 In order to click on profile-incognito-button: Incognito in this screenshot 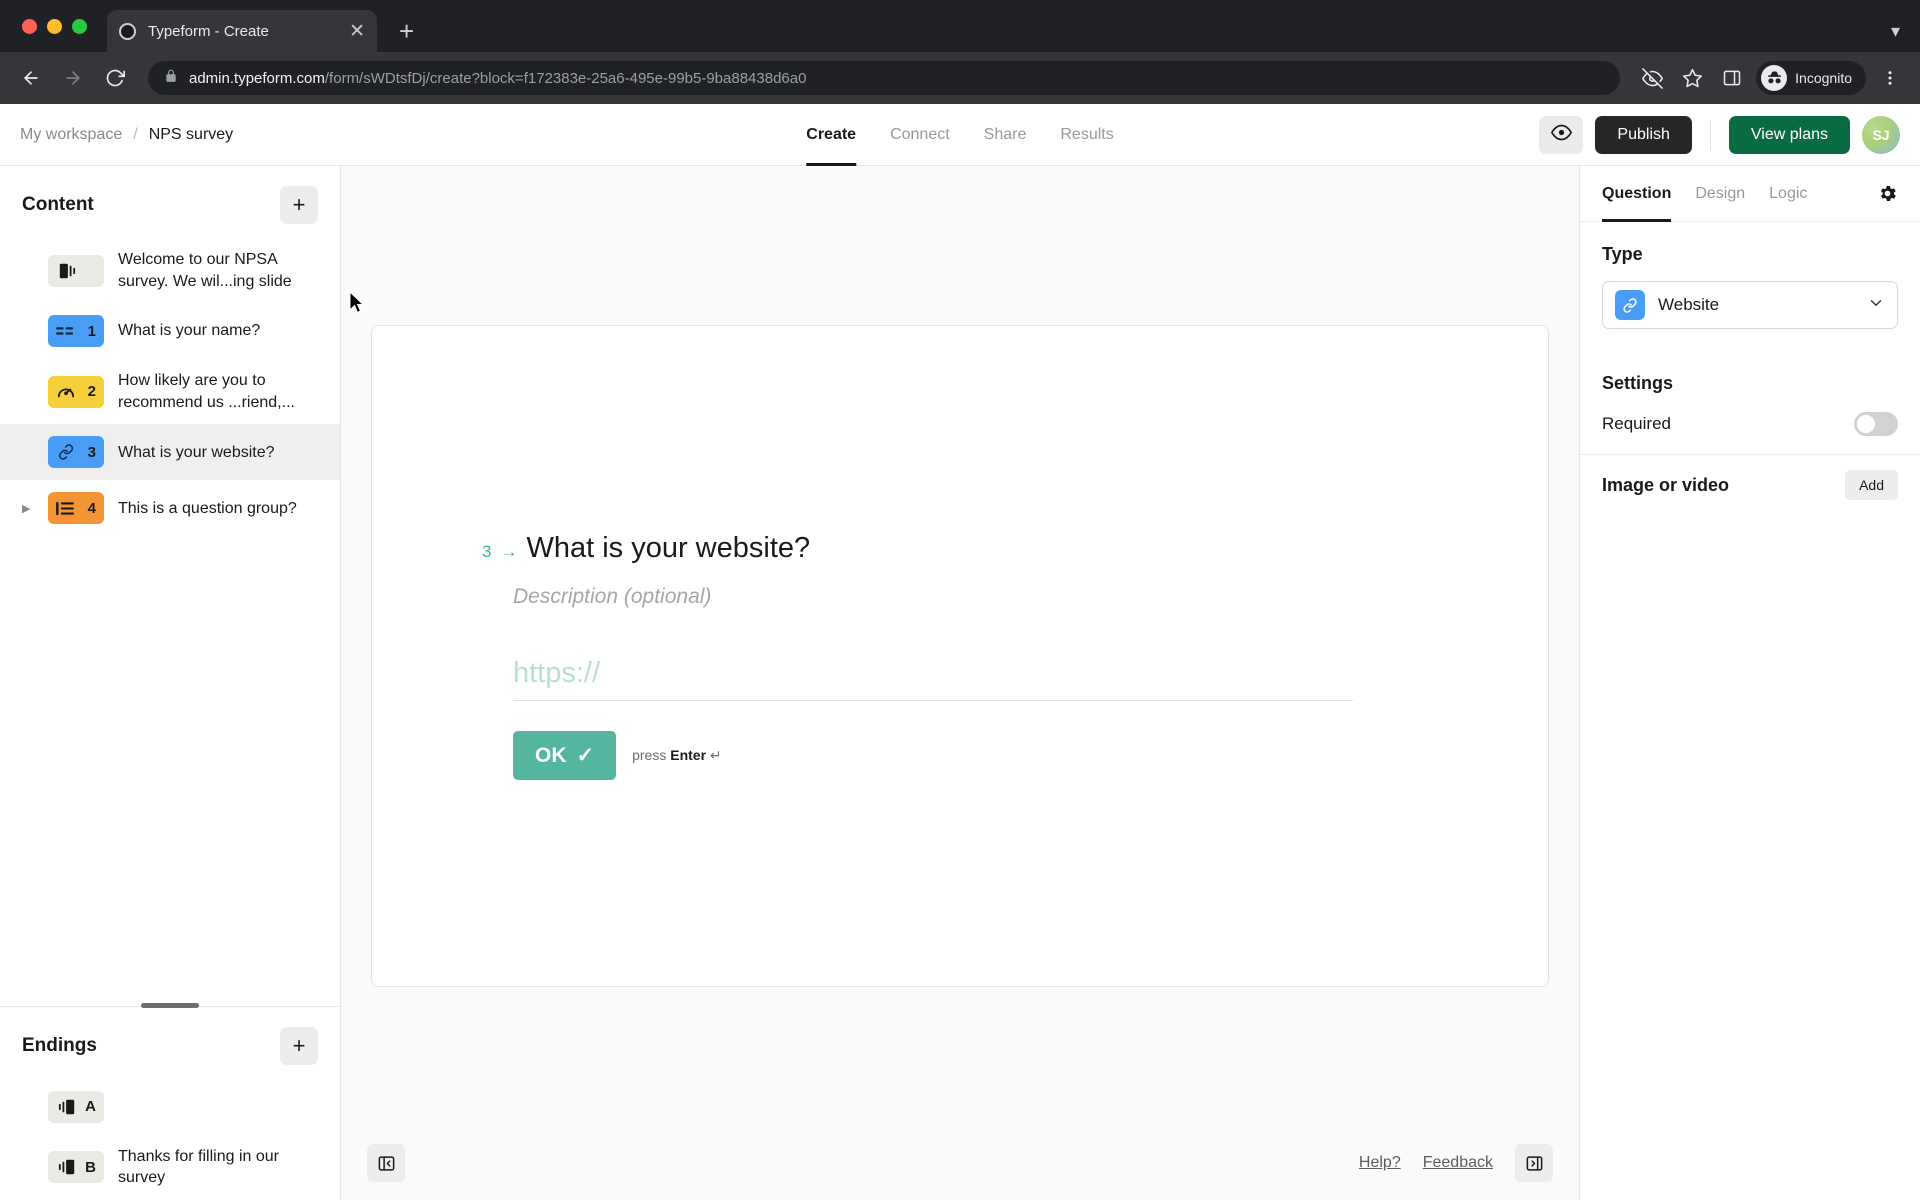, I will do `click(1811, 78)`.